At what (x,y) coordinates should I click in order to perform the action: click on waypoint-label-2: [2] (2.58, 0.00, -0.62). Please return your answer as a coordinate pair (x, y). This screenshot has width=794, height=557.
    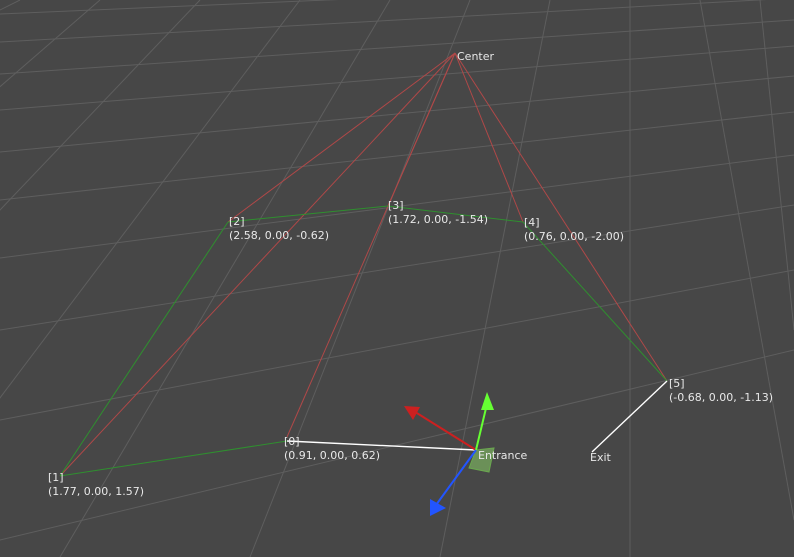
    Looking at the image, I should click on (279, 229).